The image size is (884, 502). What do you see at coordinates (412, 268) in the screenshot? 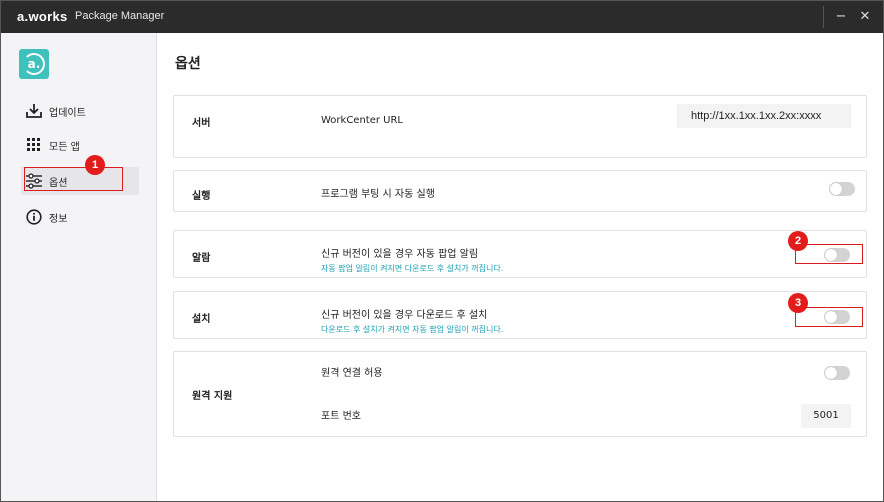
I see `auto-popup-hint: 자동 팝업 알림이 켜지면 다운로드 후 설치가 꺼집니다.` at bounding box center [412, 268].